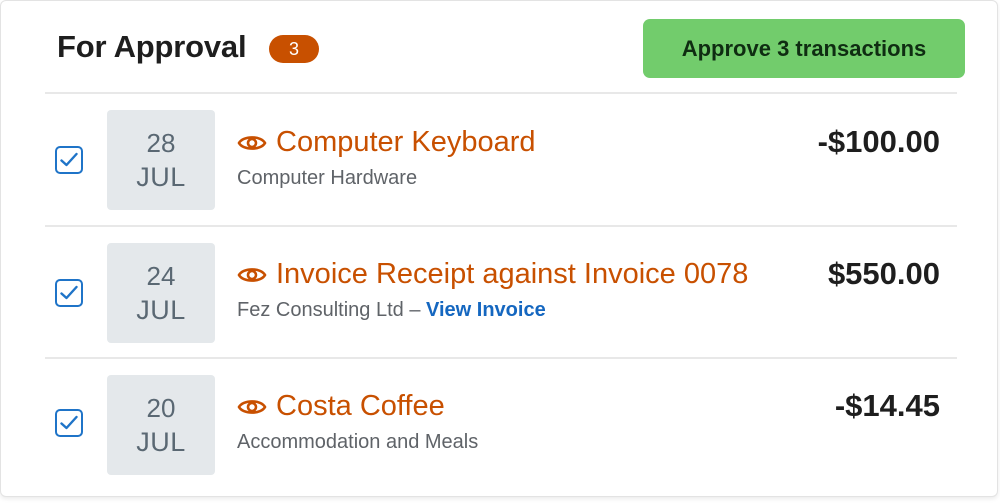  I want to click on date-box: 20 JUL, so click(161, 425).